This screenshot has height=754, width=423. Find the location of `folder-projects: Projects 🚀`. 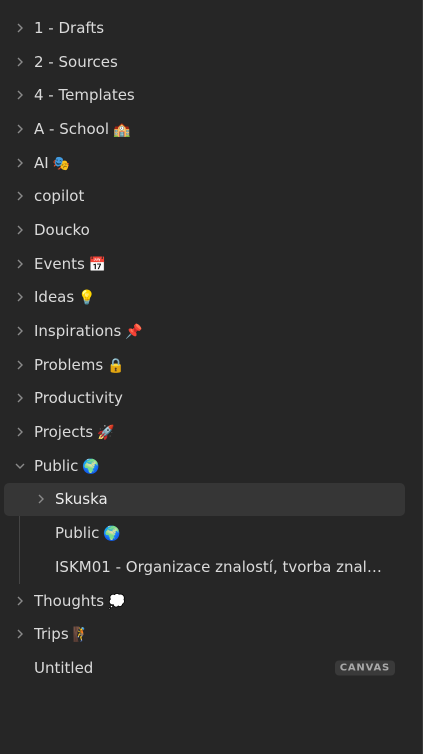

folder-projects: Projects 🚀 is located at coordinates (205, 432).